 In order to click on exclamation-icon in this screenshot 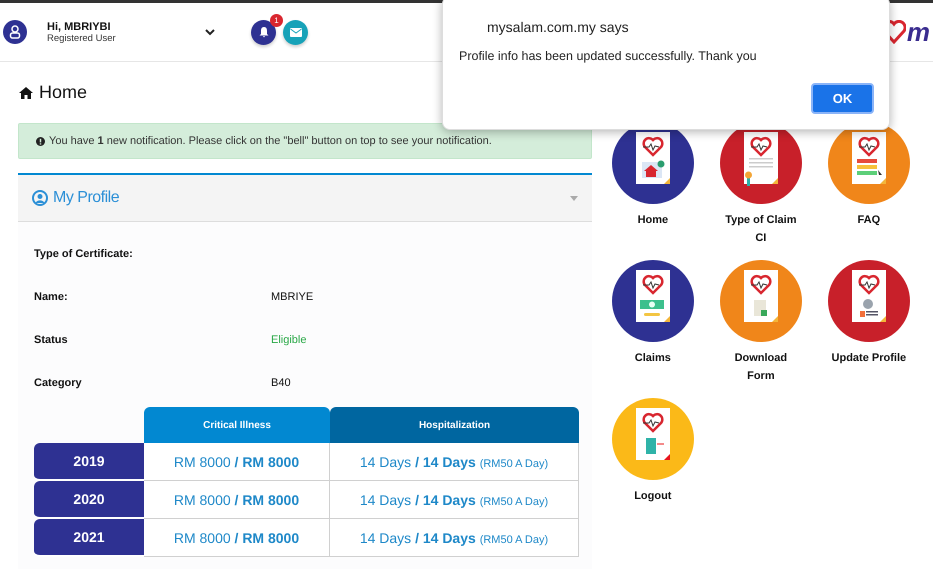, I will do `click(40, 141)`.